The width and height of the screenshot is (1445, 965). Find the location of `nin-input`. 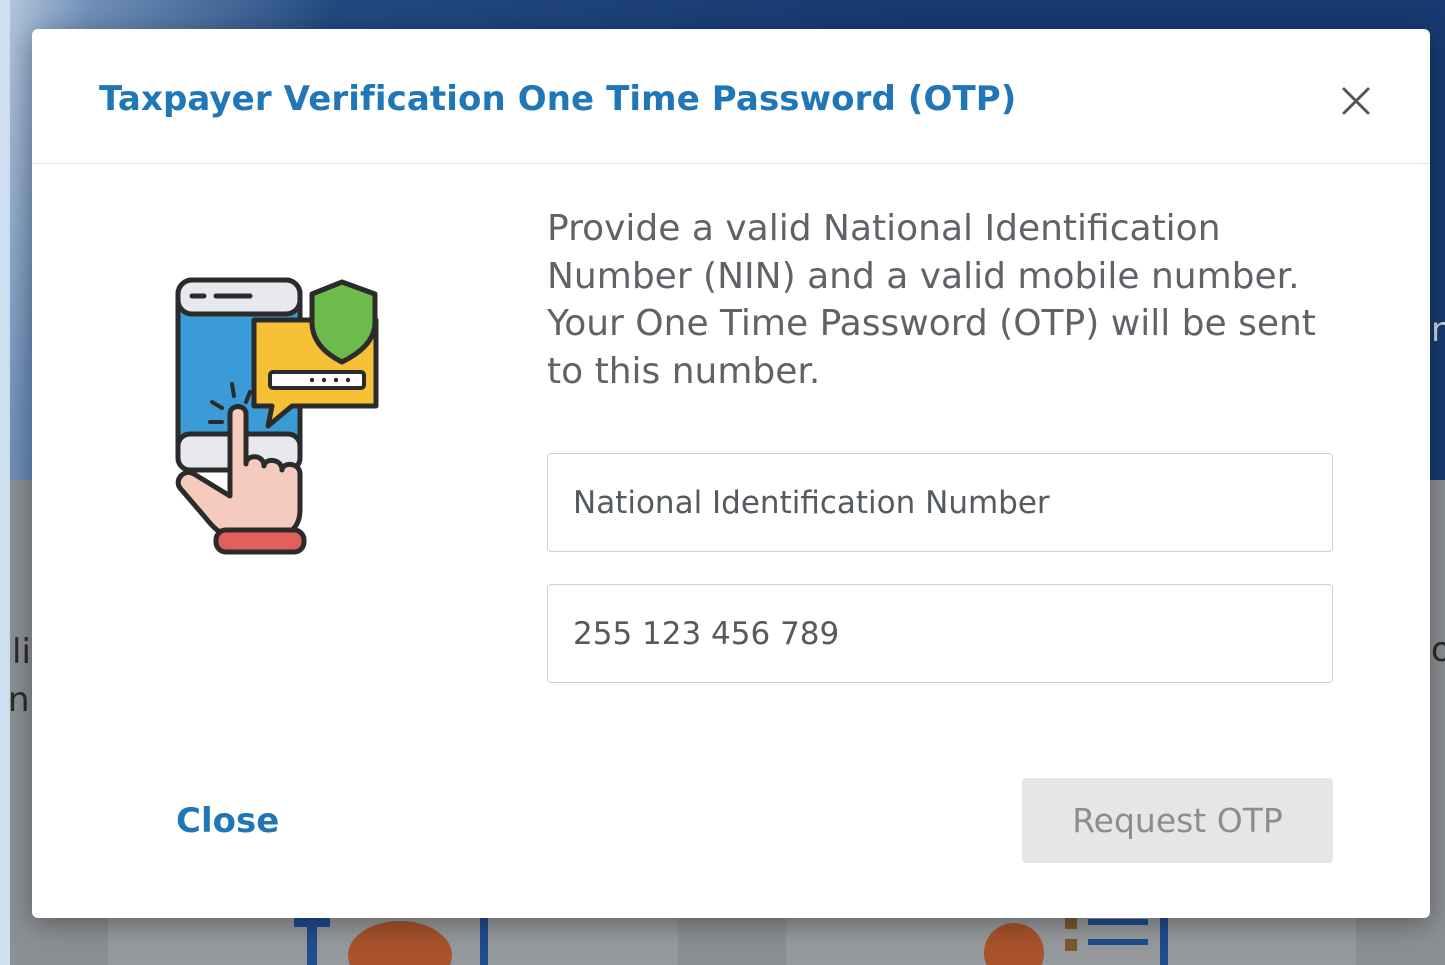

nin-input is located at coordinates (940, 502).